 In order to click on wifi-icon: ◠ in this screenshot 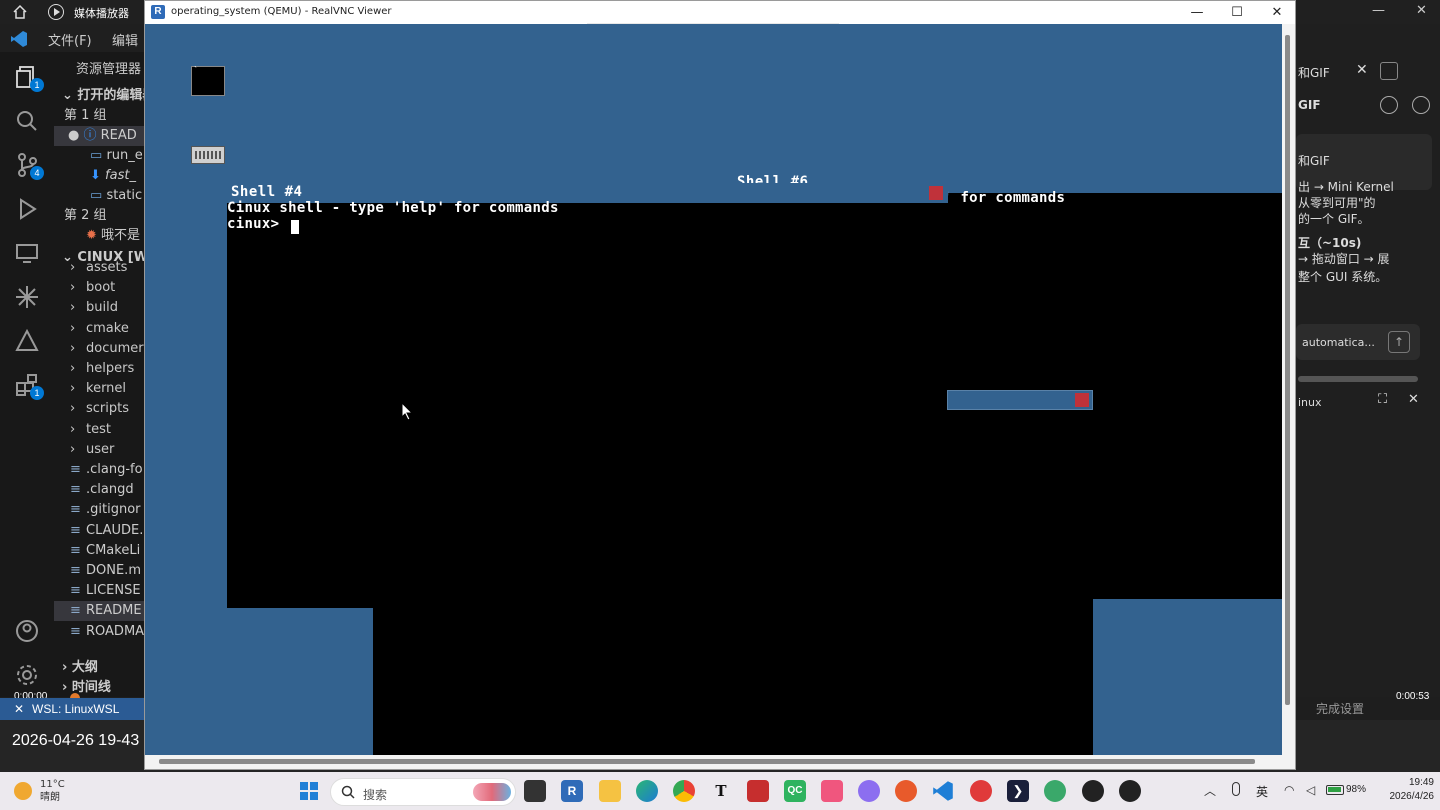, I will do `click(1289, 790)`.